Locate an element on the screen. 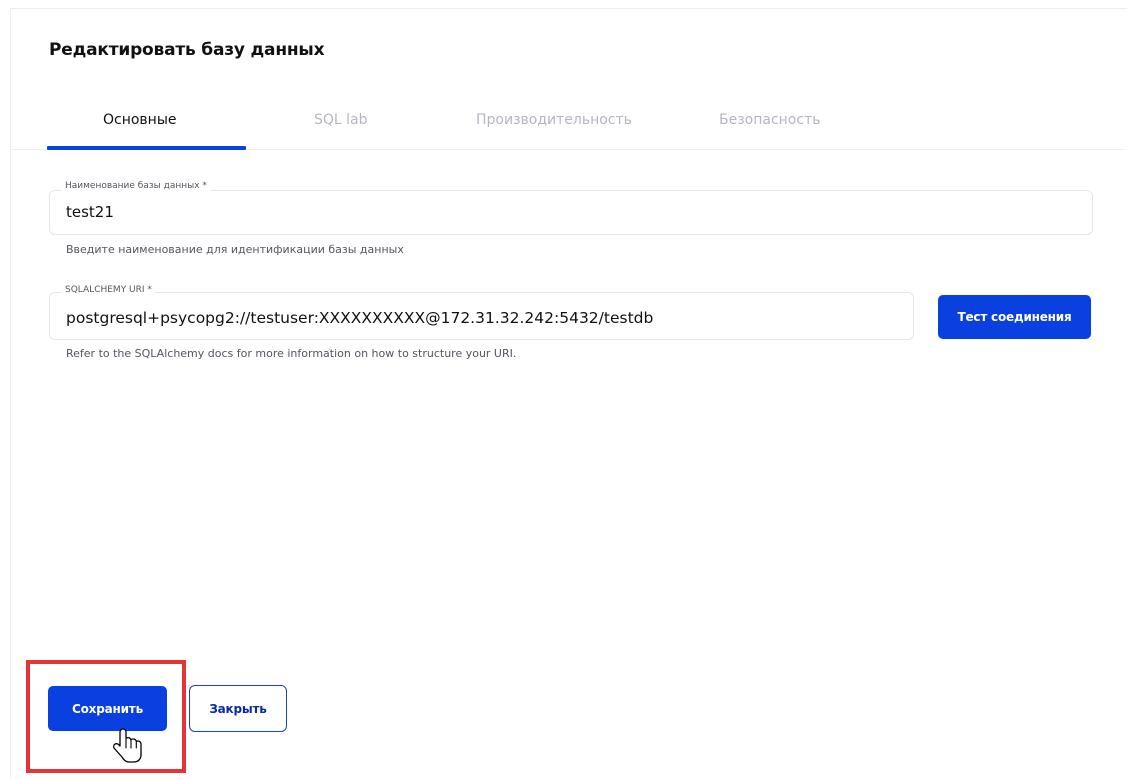  test-connection-button: Тест соединения is located at coordinates (1014, 317).